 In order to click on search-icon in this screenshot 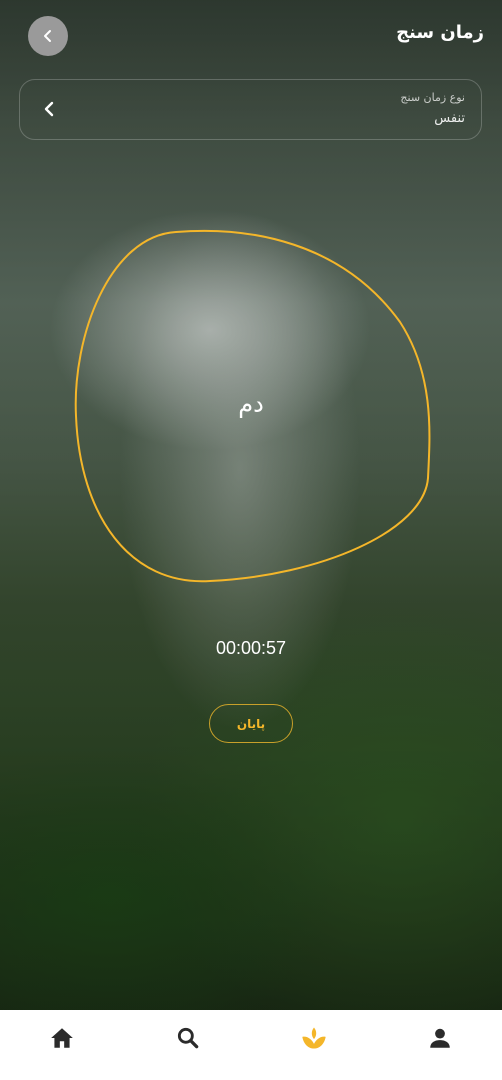, I will do `click(188, 1038)`.